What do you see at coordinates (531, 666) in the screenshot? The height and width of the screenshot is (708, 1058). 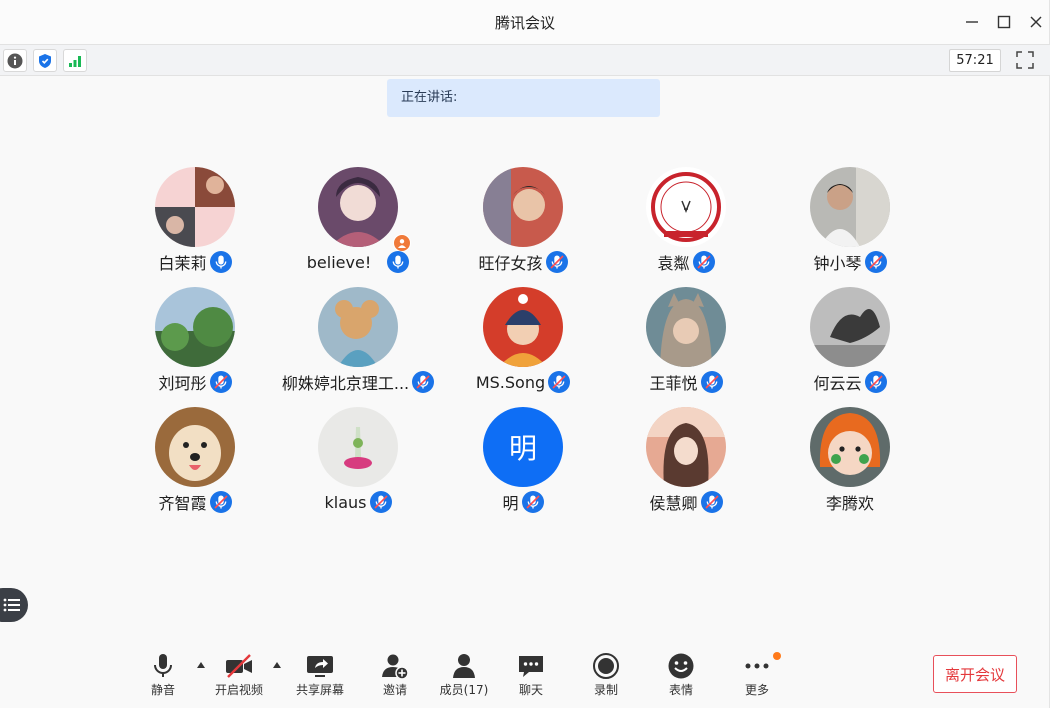 I see `chat-bubble-icon` at bounding box center [531, 666].